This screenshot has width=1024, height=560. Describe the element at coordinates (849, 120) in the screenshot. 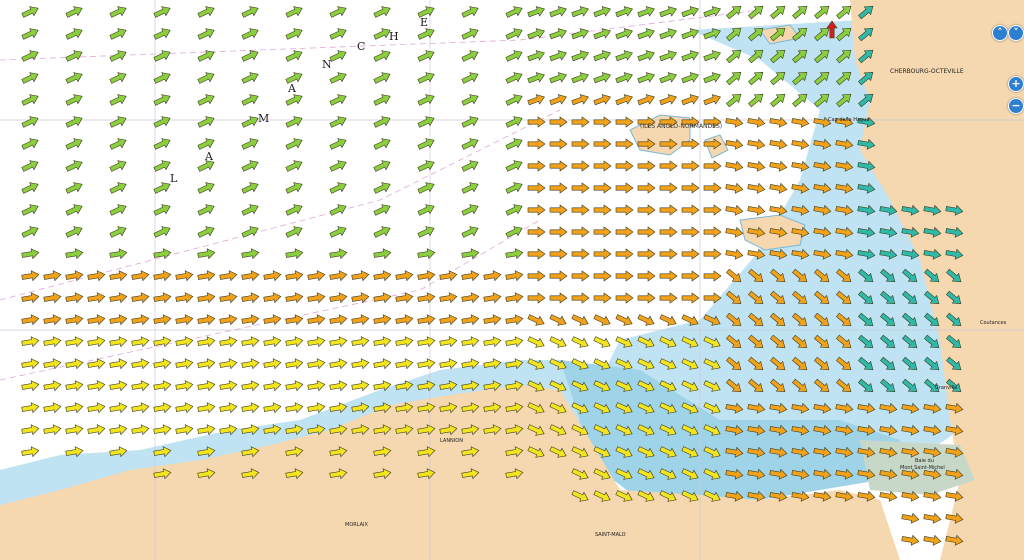

I see `city-label-cap-de-la-hague: Cap de la Hague` at that location.